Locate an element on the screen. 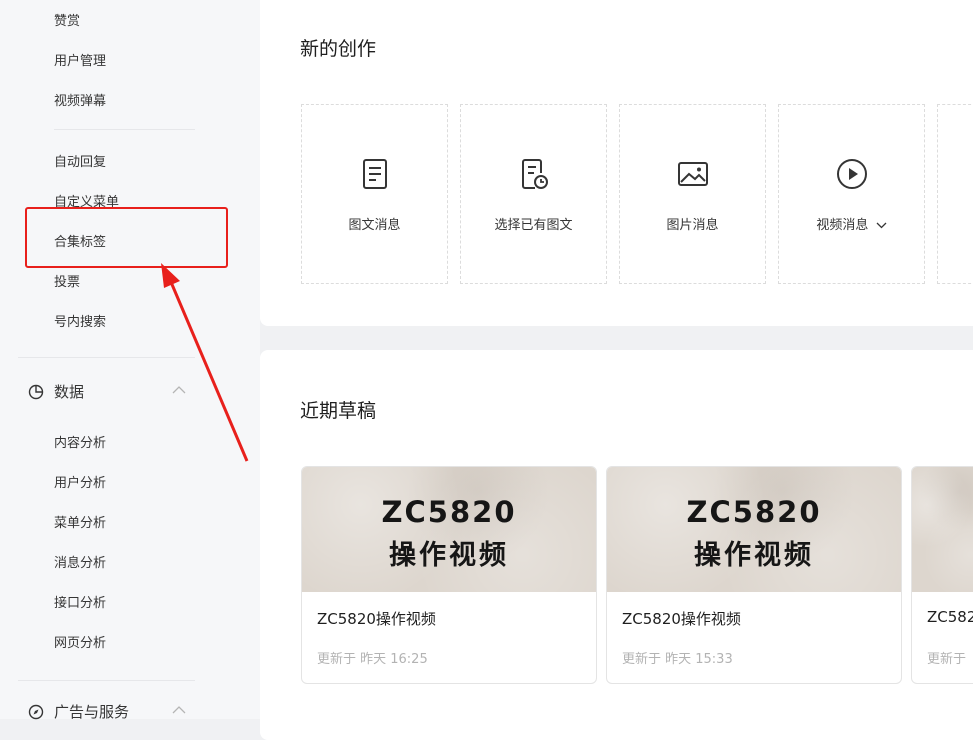 The image size is (973, 740). chevron-down-icon is located at coordinates (881, 225).